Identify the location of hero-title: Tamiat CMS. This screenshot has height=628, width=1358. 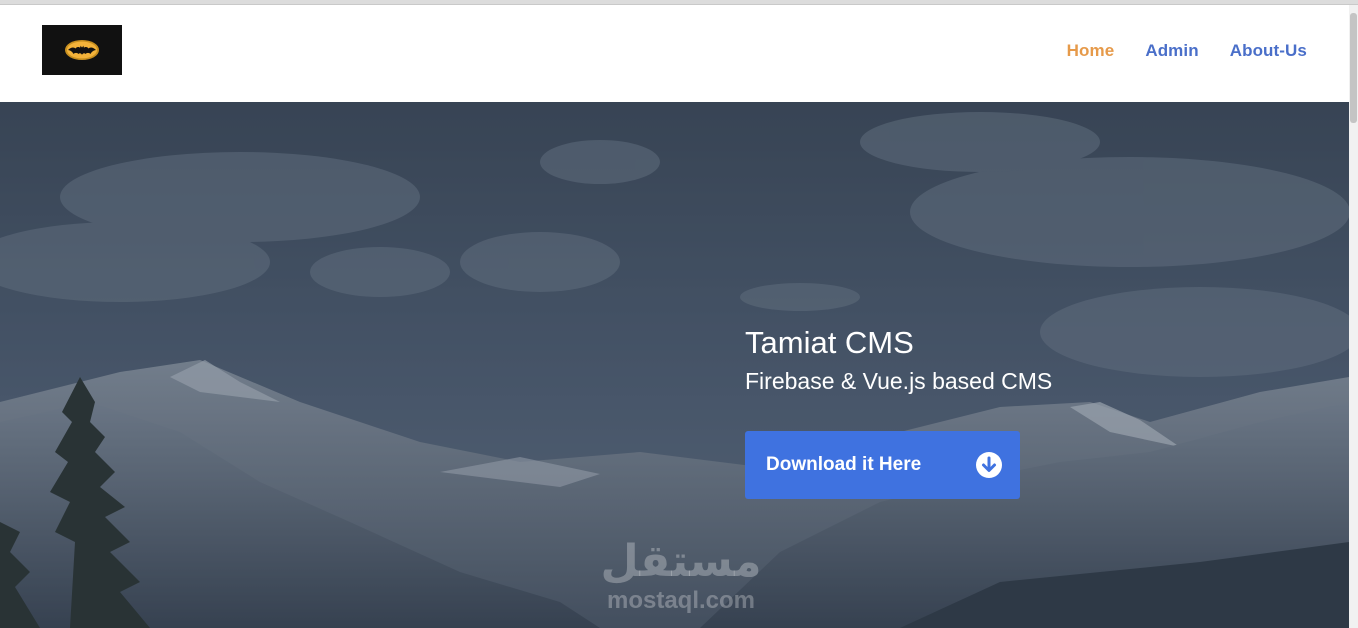
(829, 342).